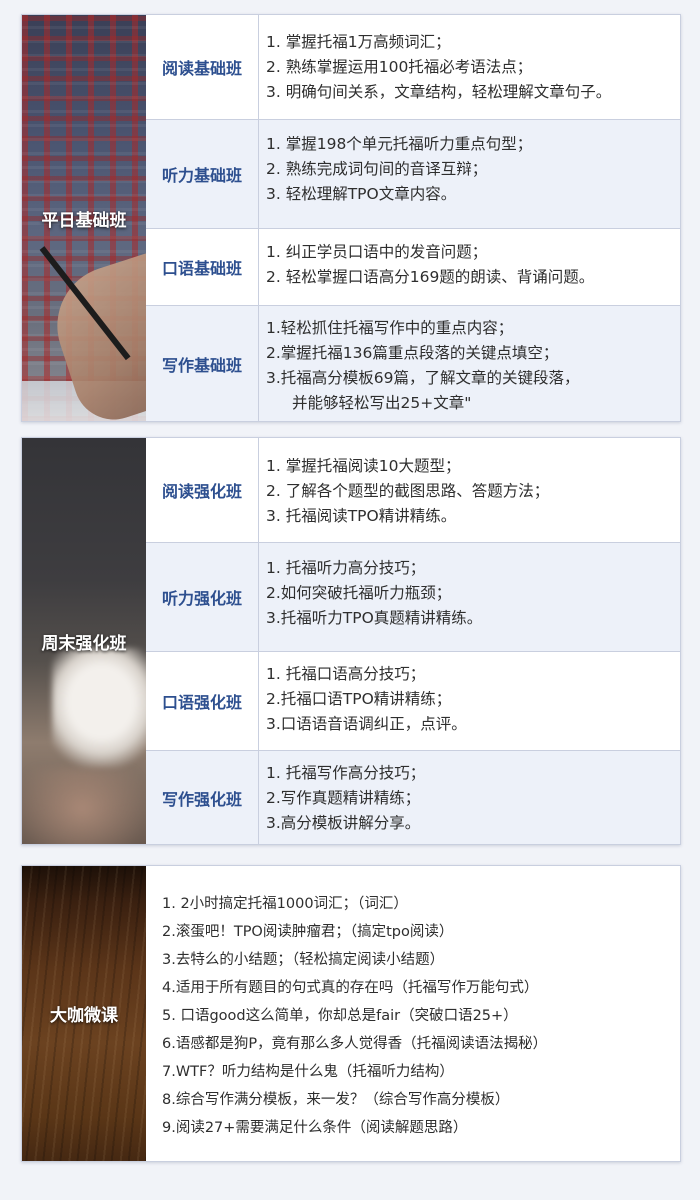  What do you see at coordinates (346, 773) in the screenshot?
I see `course-item: 1. 托福写作高分技巧；` at bounding box center [346, 773].